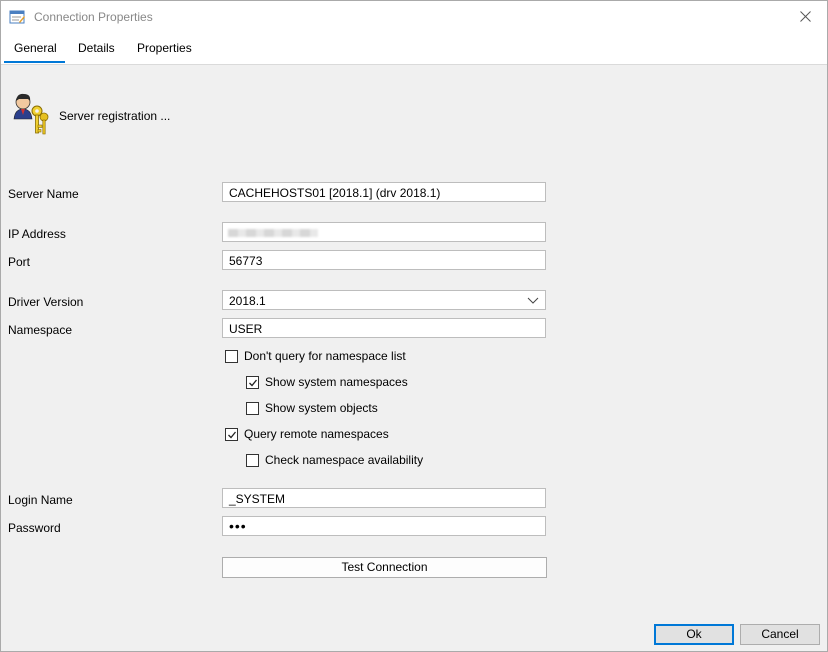 This screenshot has height=652, width=828. I want to click on login-name-label: Login Name, so click(40, 500).